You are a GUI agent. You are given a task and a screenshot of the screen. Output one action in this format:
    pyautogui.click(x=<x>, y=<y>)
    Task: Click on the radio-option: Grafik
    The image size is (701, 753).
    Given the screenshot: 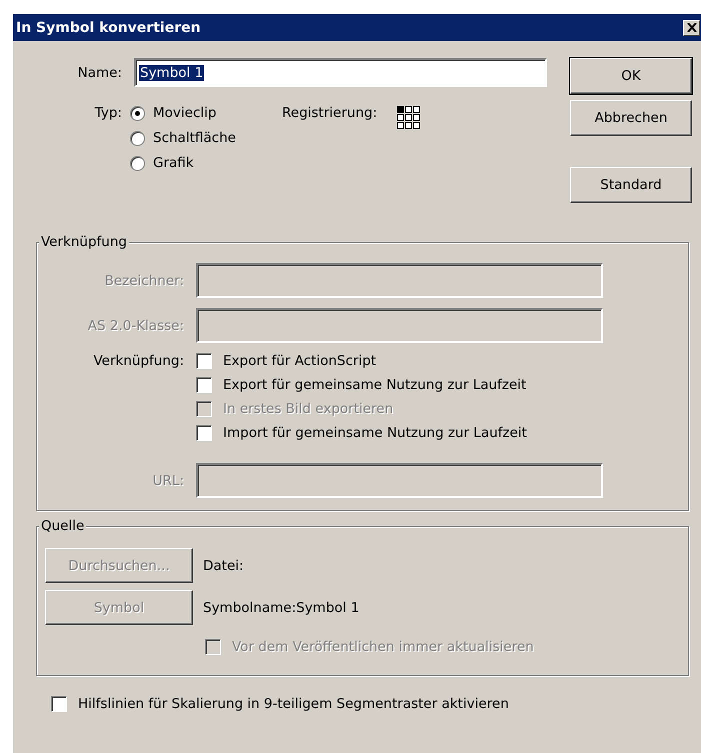 What is the action you would take?
    pyautogui.click(x=206, y=163)
    